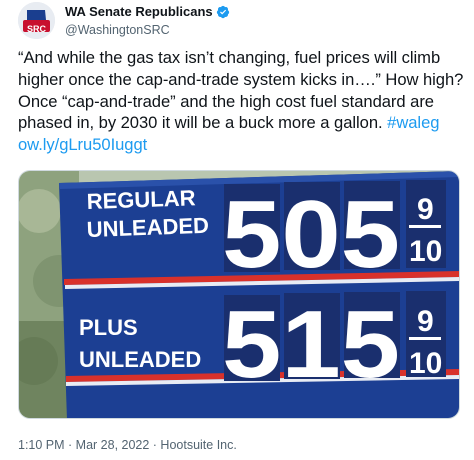 This screenshot has width=474, height=460. Describe the element at coordinates (413, 122) in the screenshot. I see `hashtag-link: #waleg` at that location.